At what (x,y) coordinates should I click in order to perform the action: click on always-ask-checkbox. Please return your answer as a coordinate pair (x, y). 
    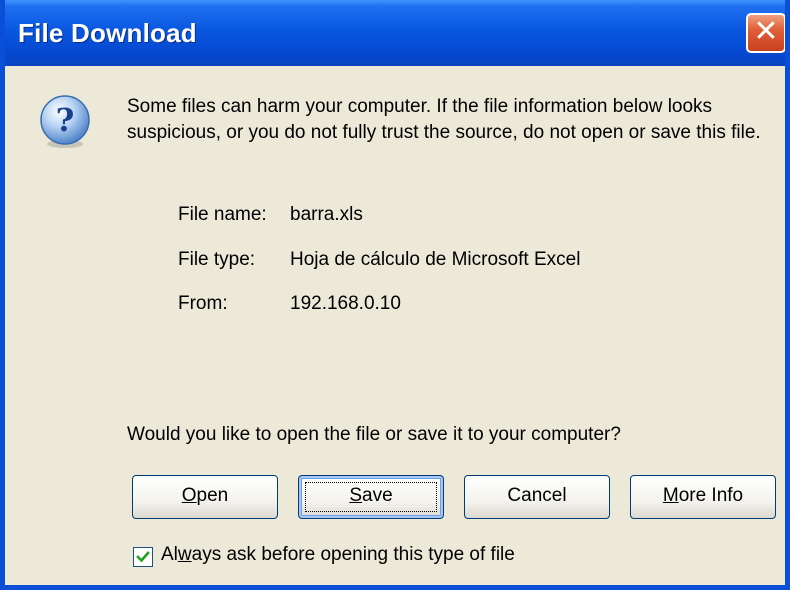
    Looking at the image, I should click on (143, 557).